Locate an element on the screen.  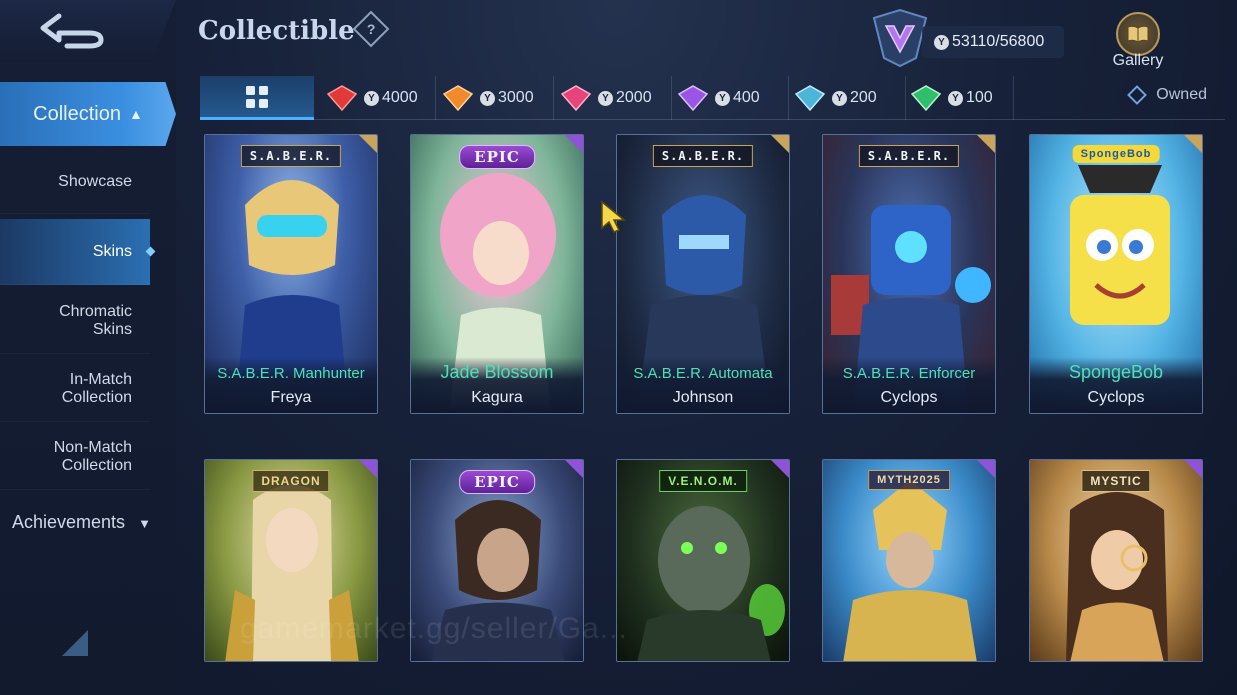
book-icon is located at coordinates (1138, 34).